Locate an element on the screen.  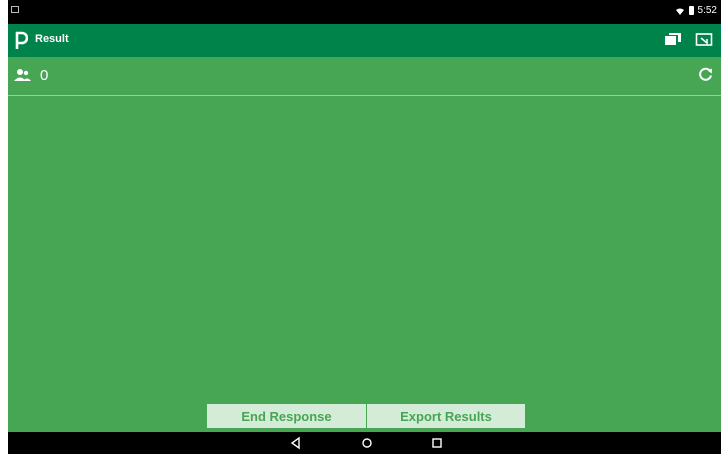
results-header: 0 is located at coordinates (364, 76).